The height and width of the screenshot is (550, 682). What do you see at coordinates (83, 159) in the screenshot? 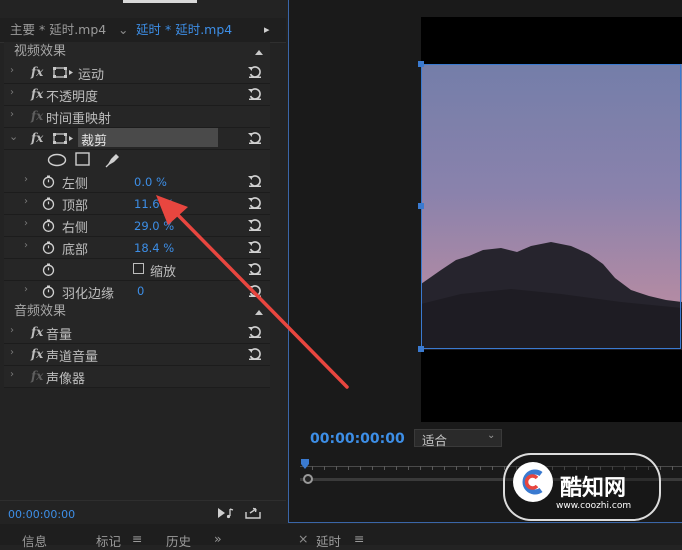
I see `rectangle-mask-icon` at bounding box center [83, 159].